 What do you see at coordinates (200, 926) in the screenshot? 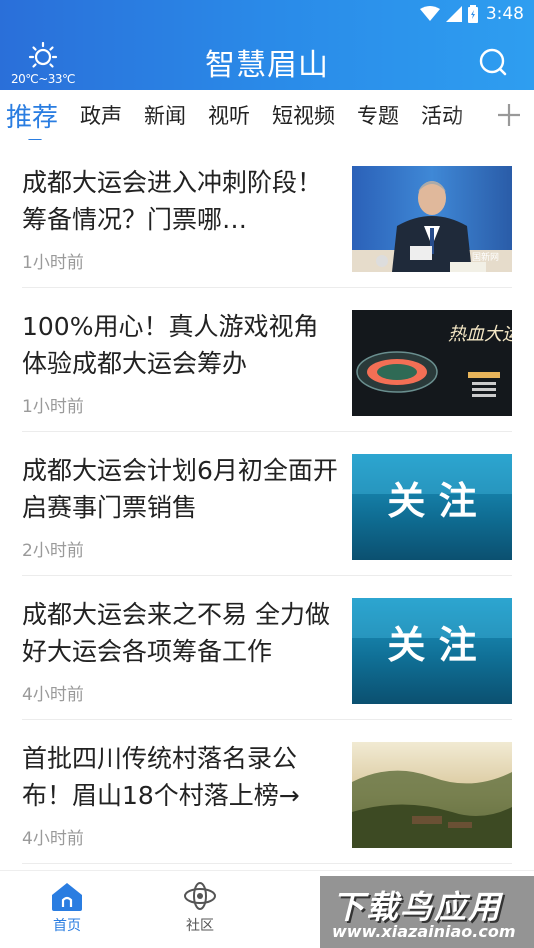
I see `nav-community-label: 社区` at bounding box center [200, 926].